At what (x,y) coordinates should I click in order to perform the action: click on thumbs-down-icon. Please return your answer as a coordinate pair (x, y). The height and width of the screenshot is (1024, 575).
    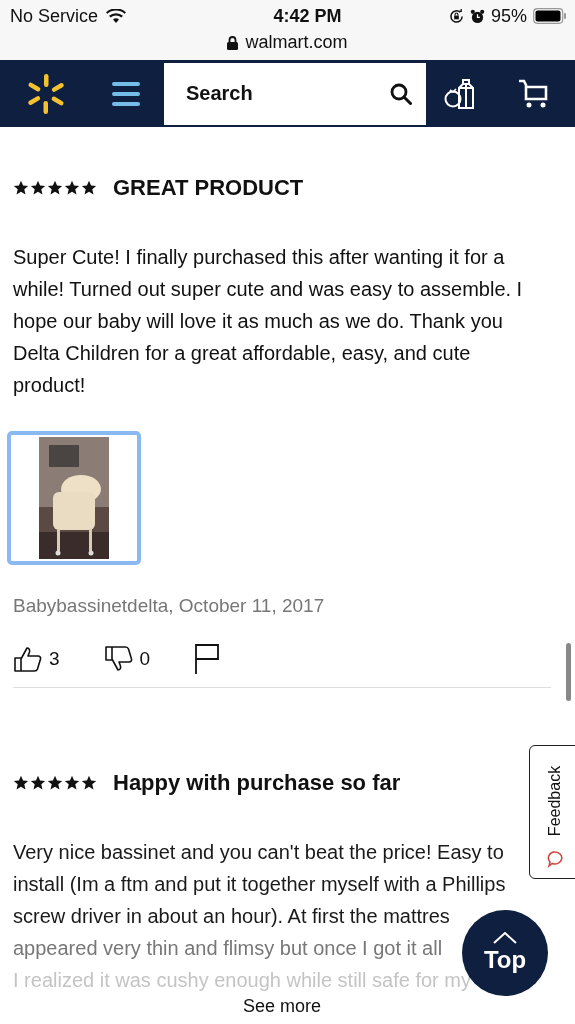
    Looking at the image, I should click on (118, 659).